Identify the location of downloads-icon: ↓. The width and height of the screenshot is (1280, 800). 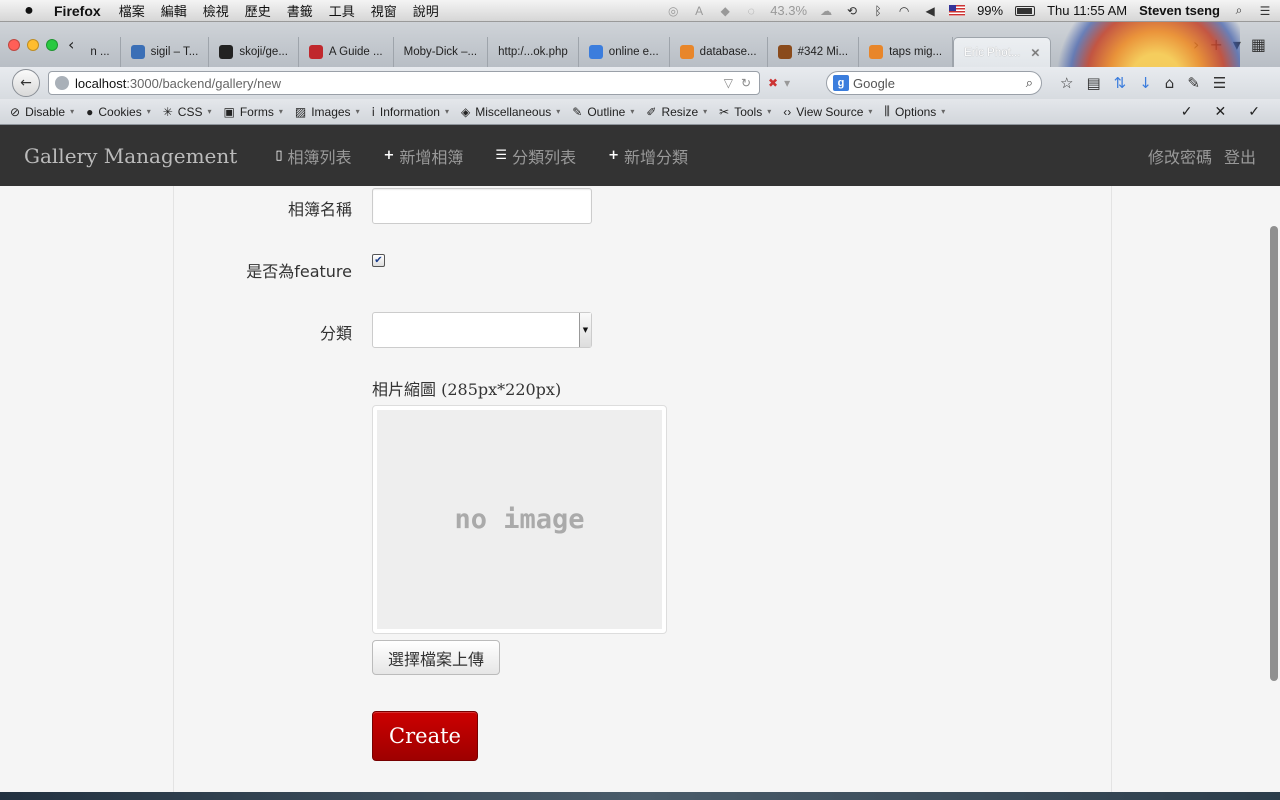
(1145, 83).